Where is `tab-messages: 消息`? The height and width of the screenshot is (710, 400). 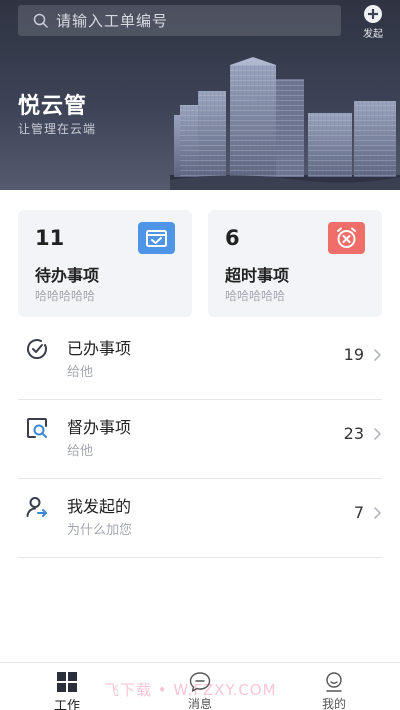
tab-messages: 消息 is located at coordinates (200, 688).